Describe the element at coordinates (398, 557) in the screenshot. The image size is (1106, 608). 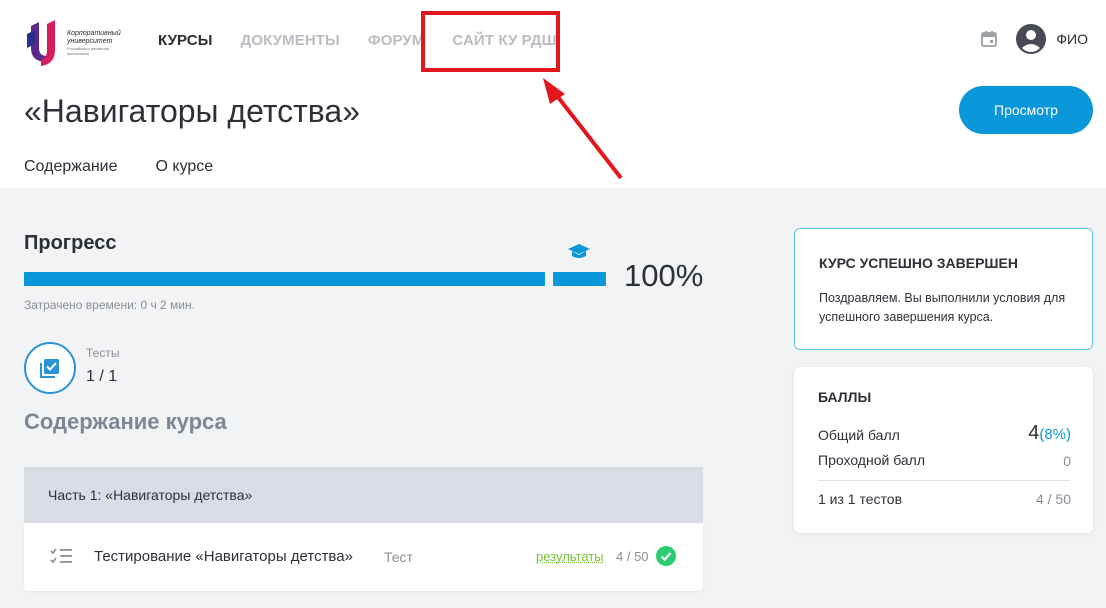
I see `lesson-type: Тест` at that location.